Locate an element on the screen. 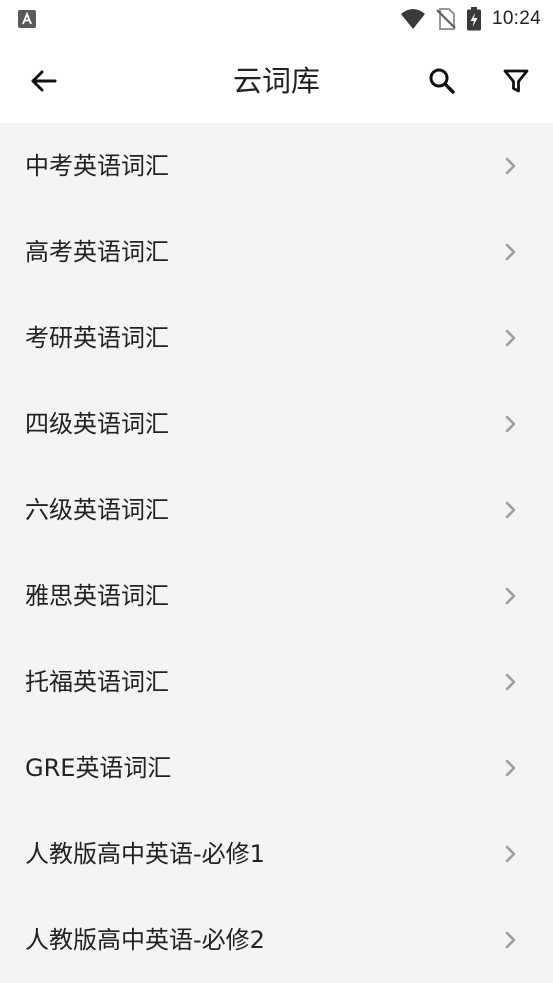  list-item: GRE英语词汇 is located at coordinates (276, 768).